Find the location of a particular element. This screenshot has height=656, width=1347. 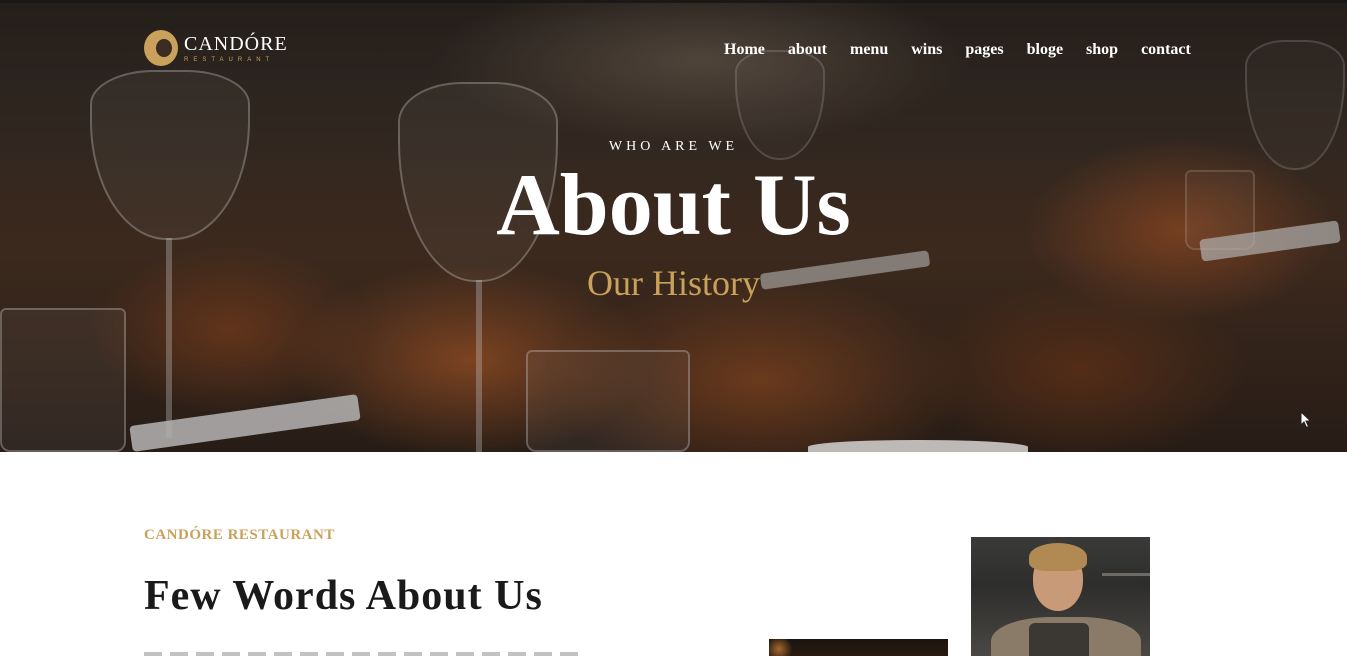

nav-shop: shop is located at coordinates (1102, 50).